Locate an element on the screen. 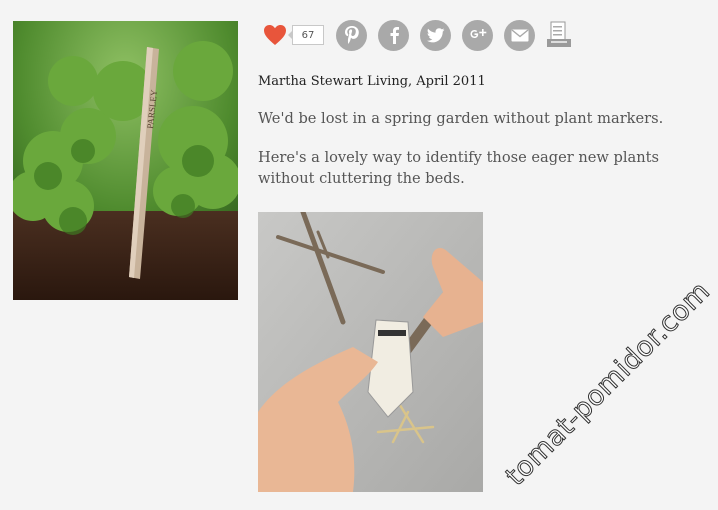  email-icon is located at coordinates (519, 35).